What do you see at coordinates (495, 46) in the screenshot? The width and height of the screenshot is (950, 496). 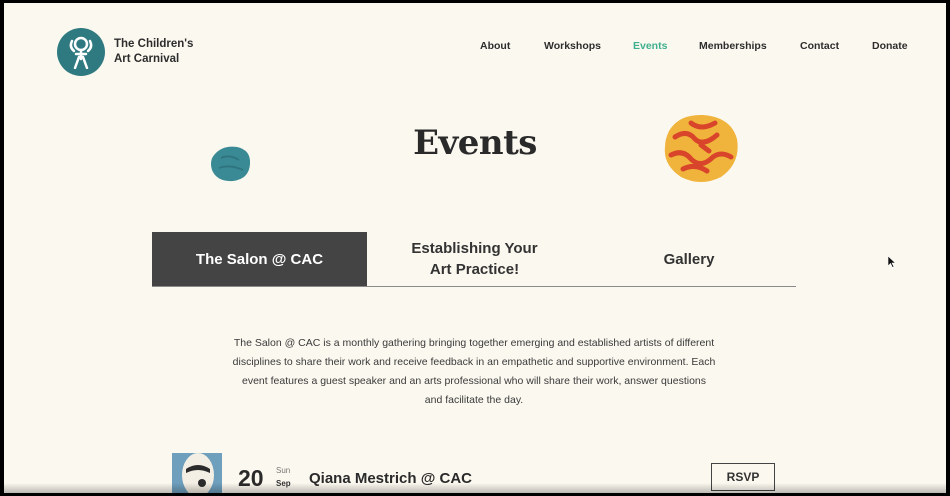 I see `nav-about: About` at bounding box center [495, 46].